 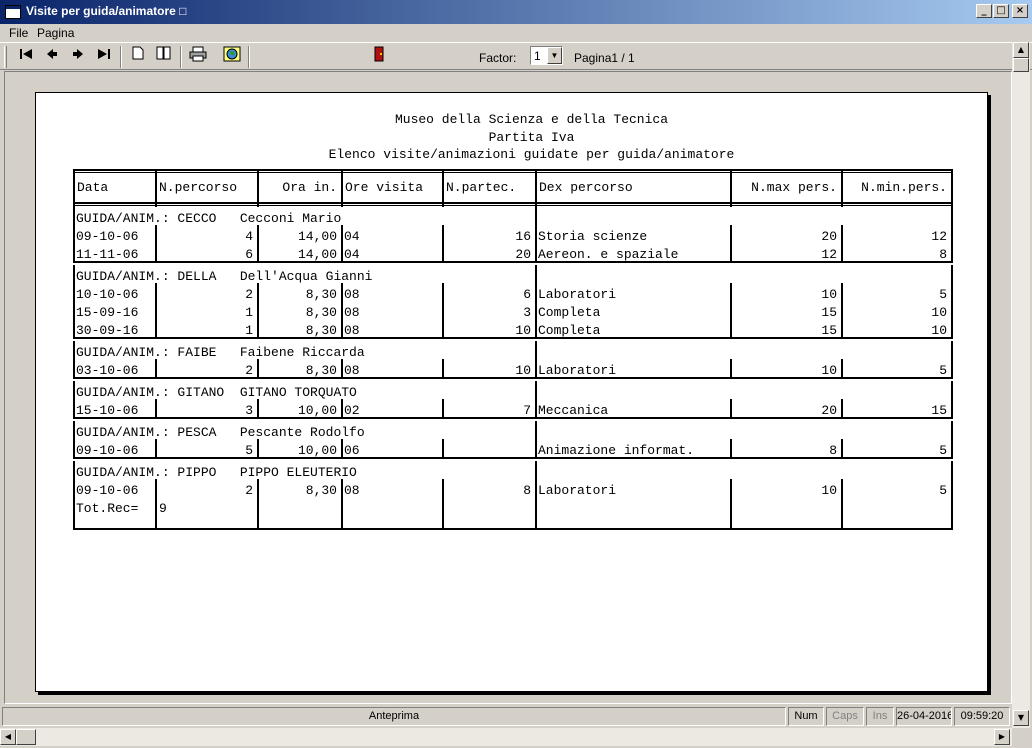 What do you see at coordinates (546, 55) in the screenshot?
I see `factor-select: 1 ▼` at bounding box center [546, 55].